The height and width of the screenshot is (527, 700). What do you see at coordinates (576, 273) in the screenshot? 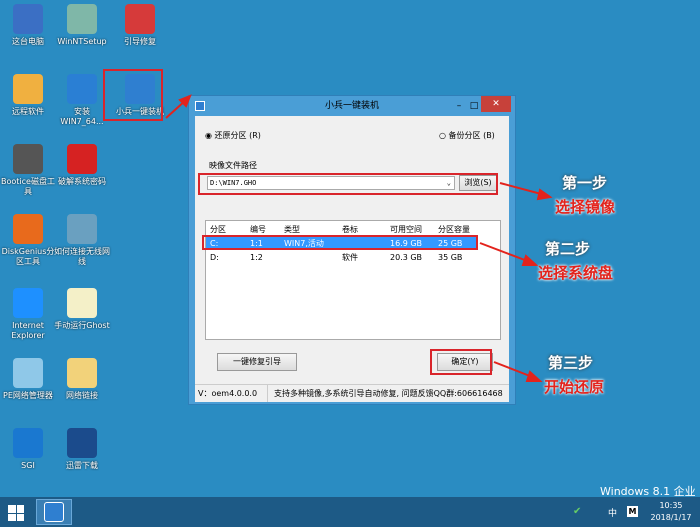
I see `step2-action: 选择系统盘` at bounding box center [576, 273].